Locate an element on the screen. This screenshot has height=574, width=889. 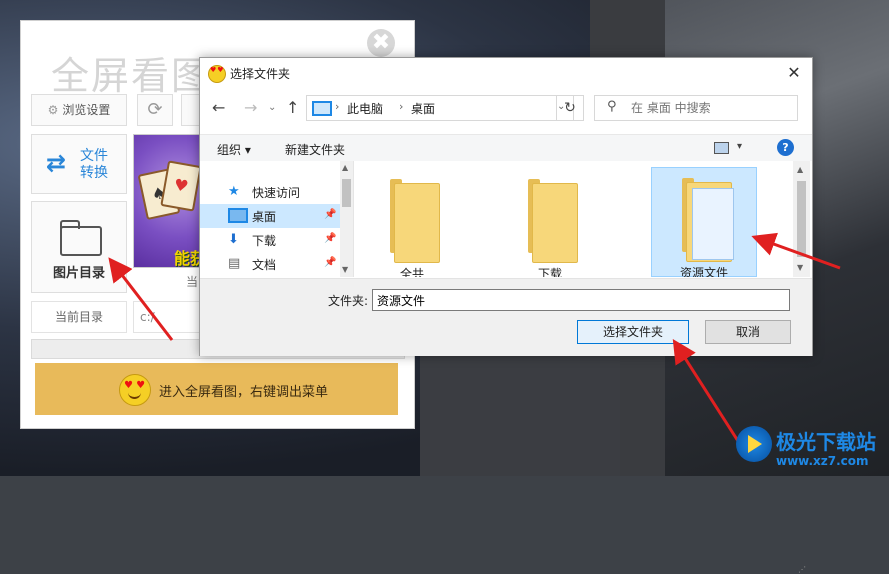
app-close-button: ✖ is located at coordinates (381, 43).